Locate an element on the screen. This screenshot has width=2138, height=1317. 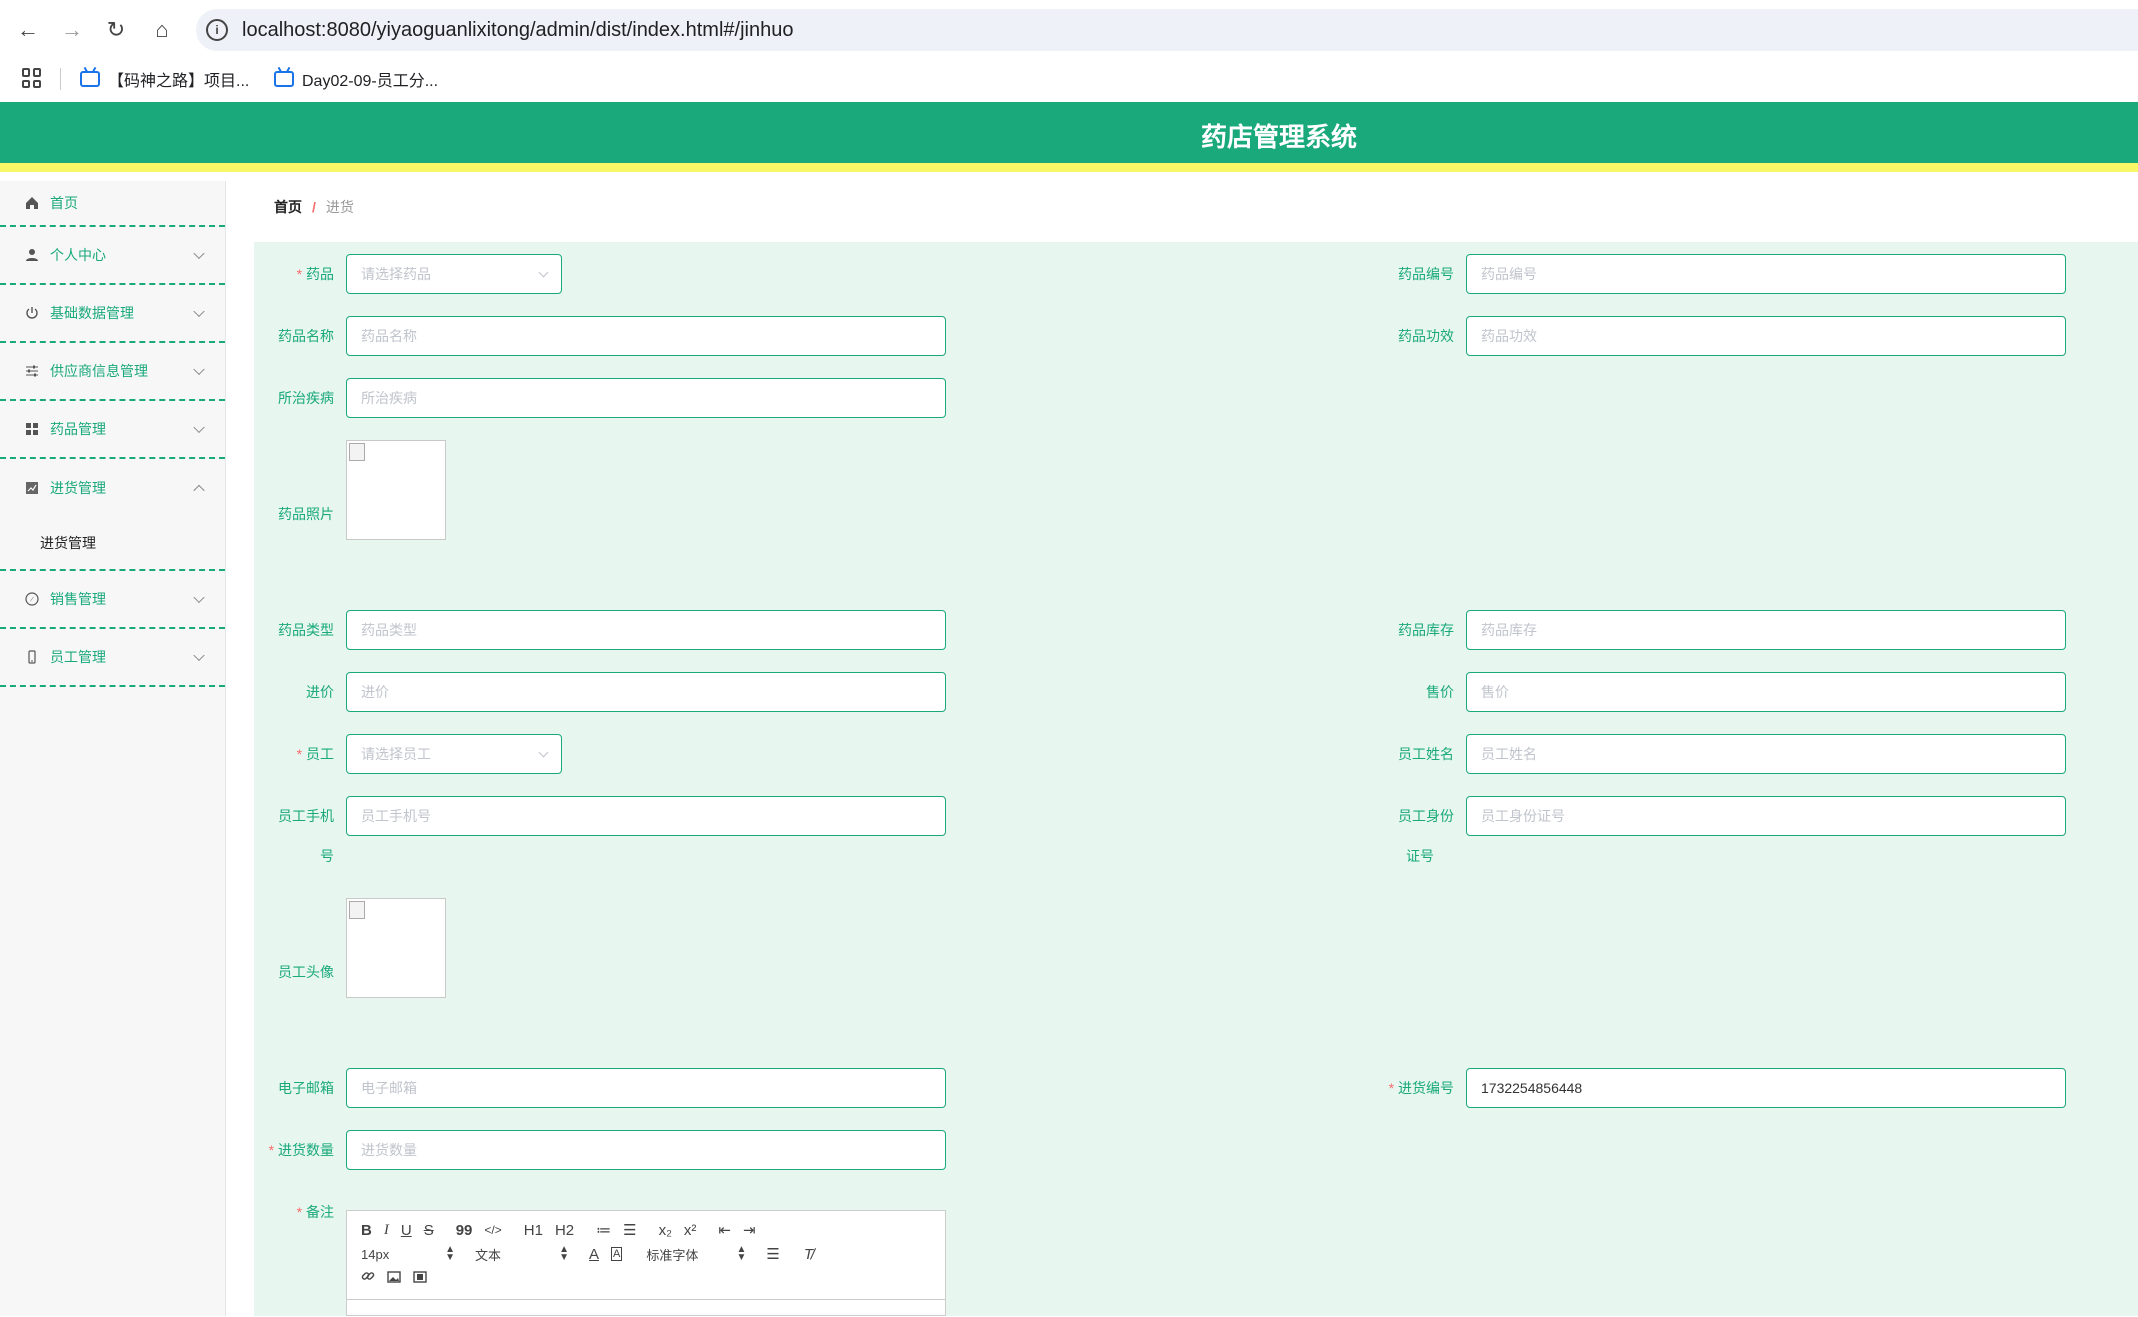
drug-code-input: 药品编号 is located at coordinates (1766, 274).